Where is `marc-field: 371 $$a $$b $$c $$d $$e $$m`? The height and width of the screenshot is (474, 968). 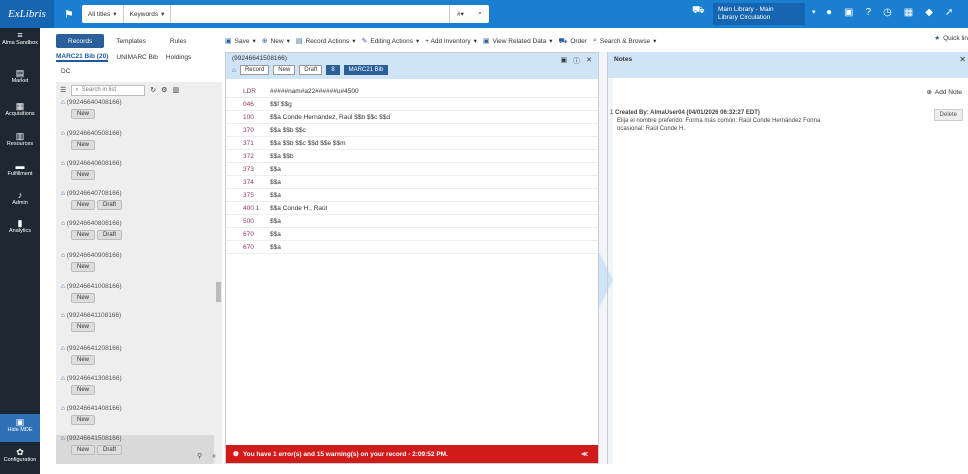 marc-field: 371 $$a $$b $$c $$d $$e $$m is located at coordinates (412, 144).